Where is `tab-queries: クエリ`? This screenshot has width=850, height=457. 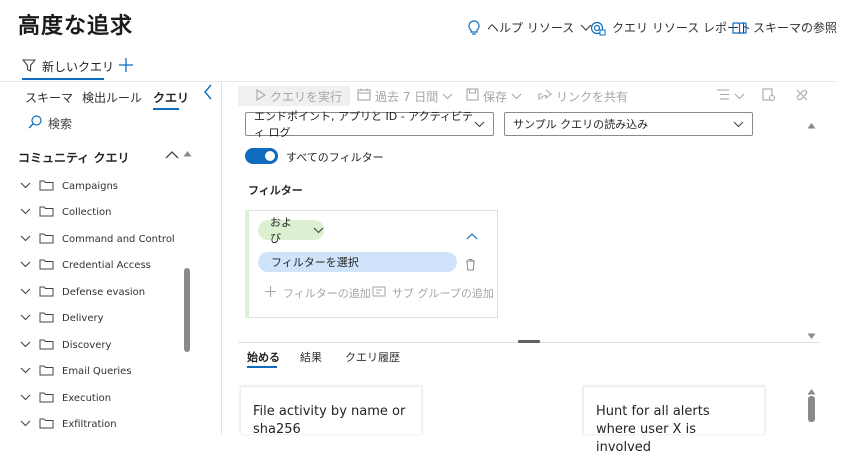
tab-queries: クエリ is located at coordinates (171, 97).